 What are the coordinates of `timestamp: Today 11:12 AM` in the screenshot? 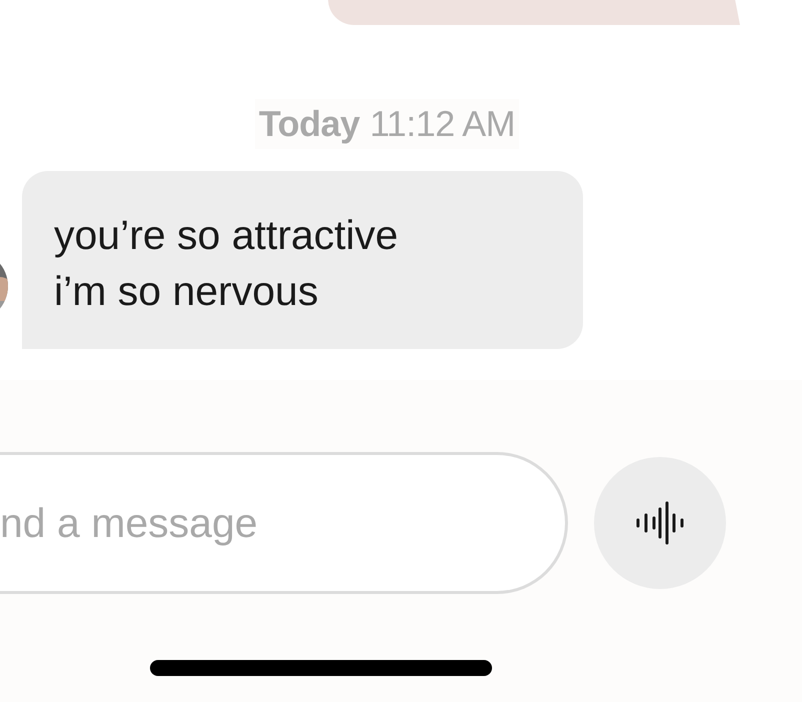 It's located at (387, 124).